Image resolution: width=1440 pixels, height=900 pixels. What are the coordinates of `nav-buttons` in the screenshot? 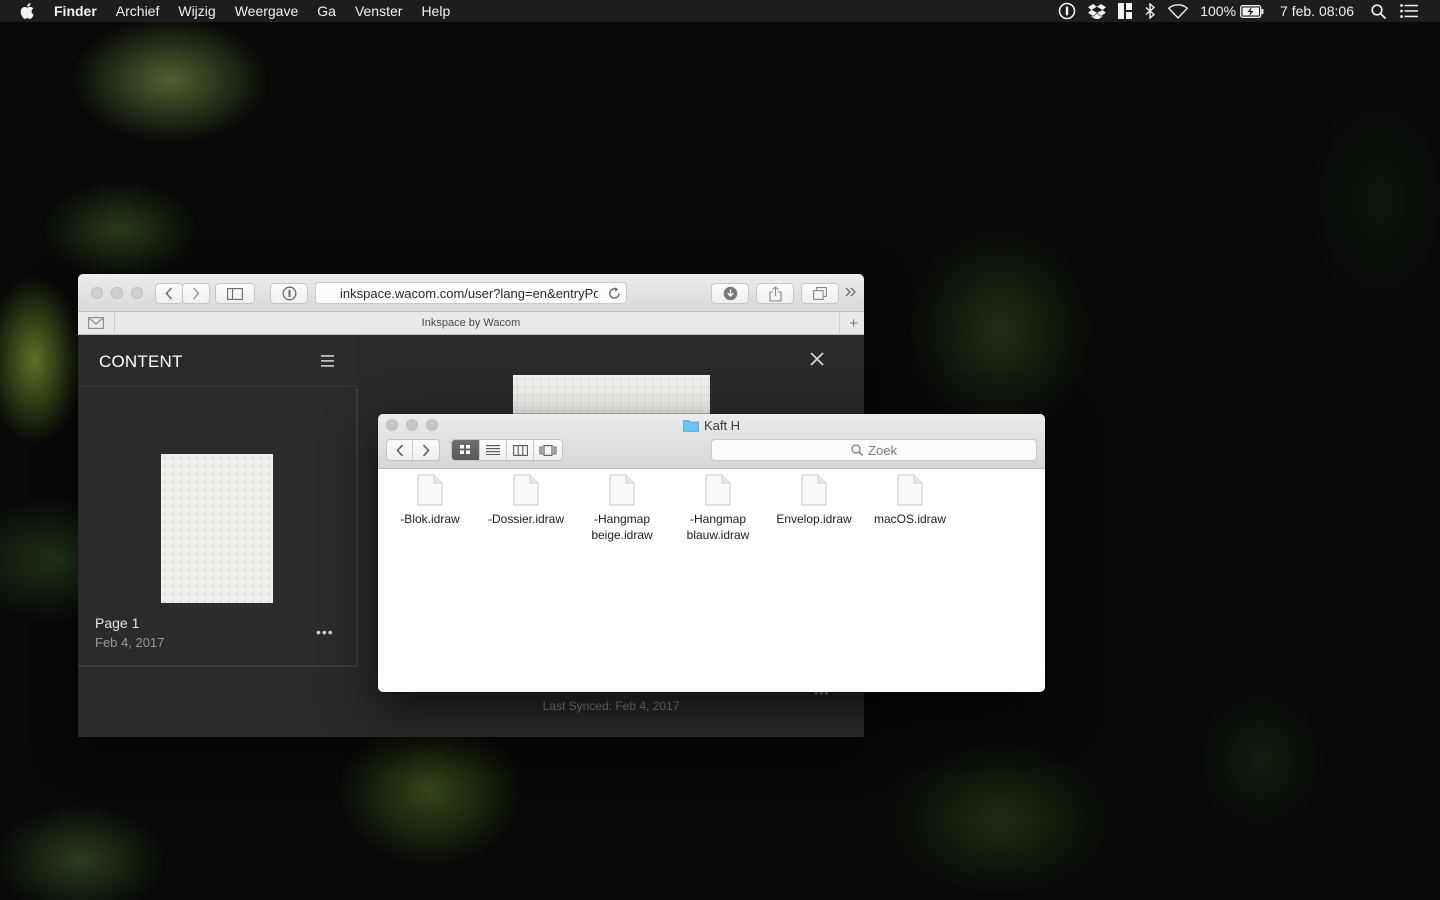 It's located at (413, 450).